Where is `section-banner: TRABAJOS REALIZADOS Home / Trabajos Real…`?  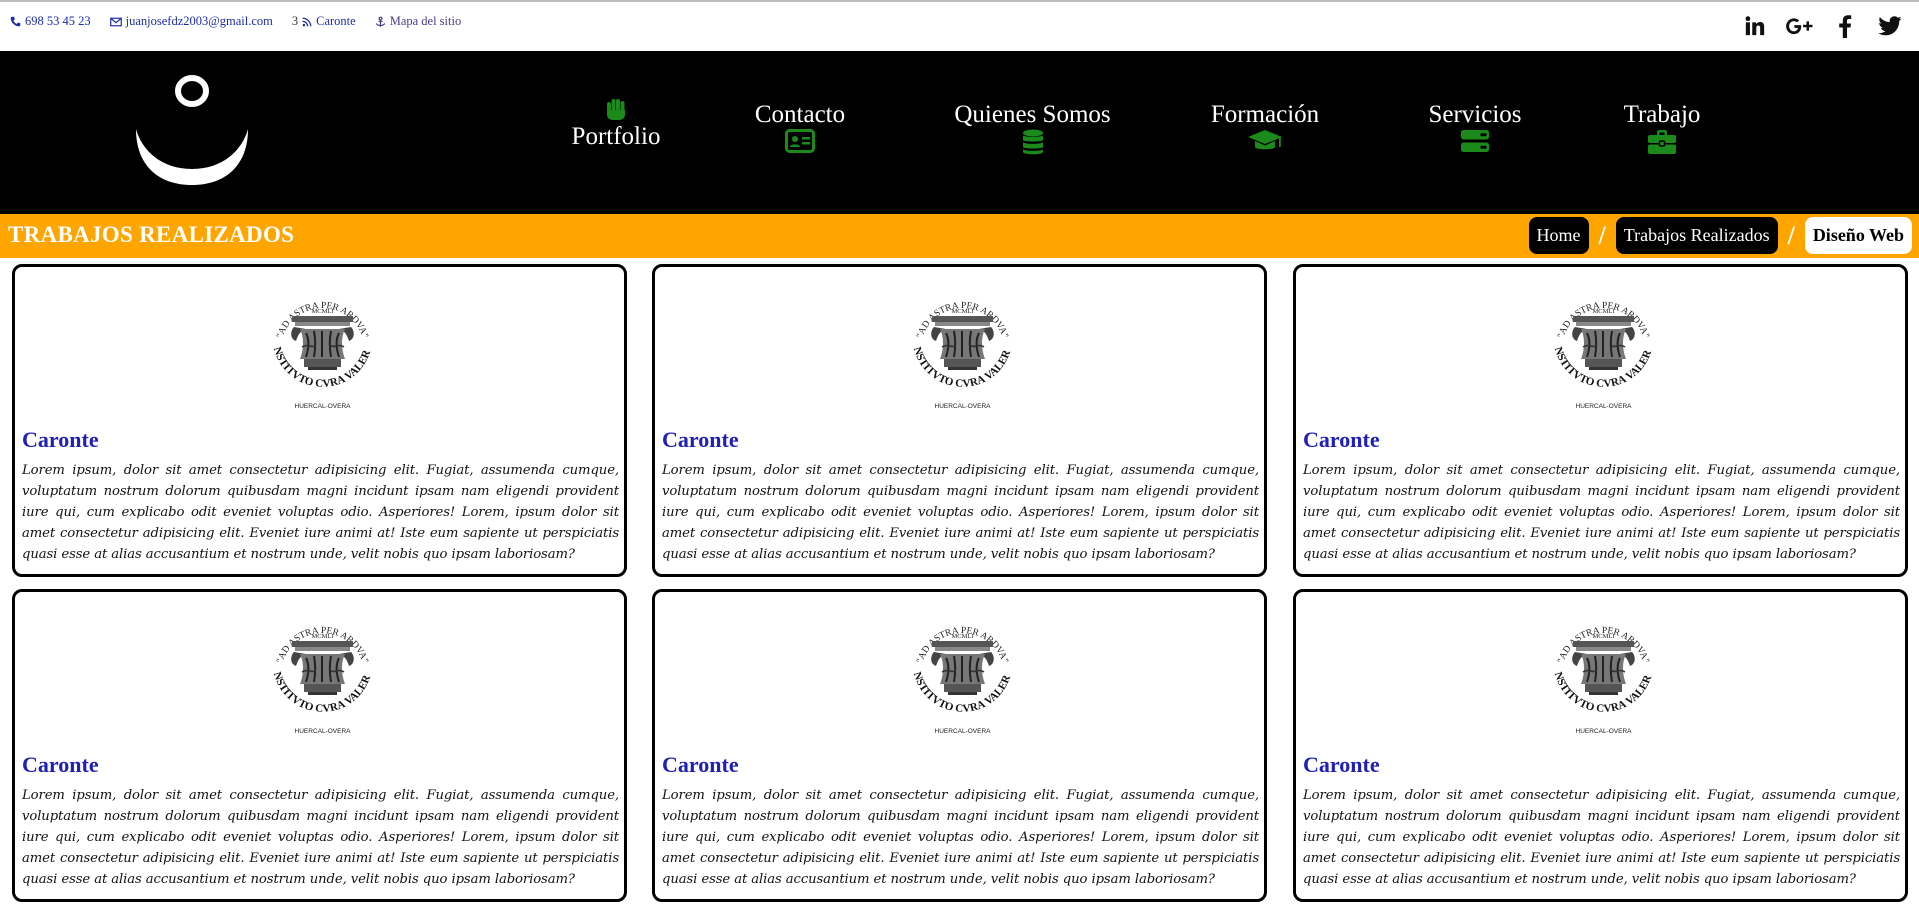 section-banner: TRABAJOS REALIZADOS Home / Trabajos Real… is located at coordinates (959, 236).